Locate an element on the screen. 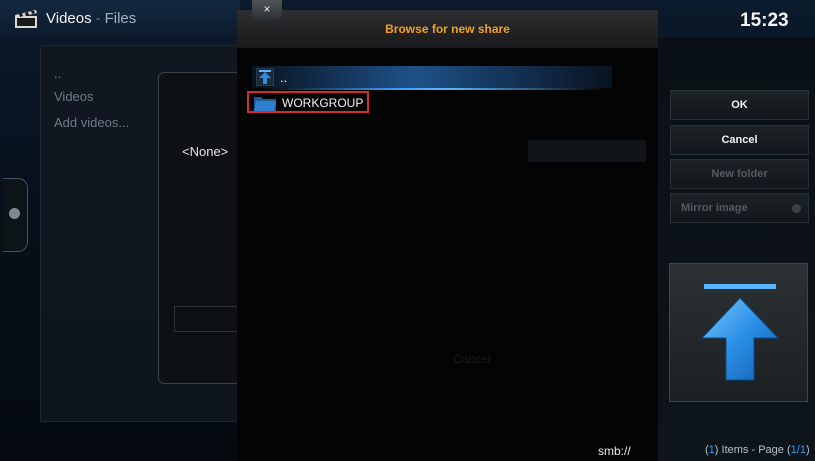  page-title: Videos - Files is located at coordinates (91, 18).